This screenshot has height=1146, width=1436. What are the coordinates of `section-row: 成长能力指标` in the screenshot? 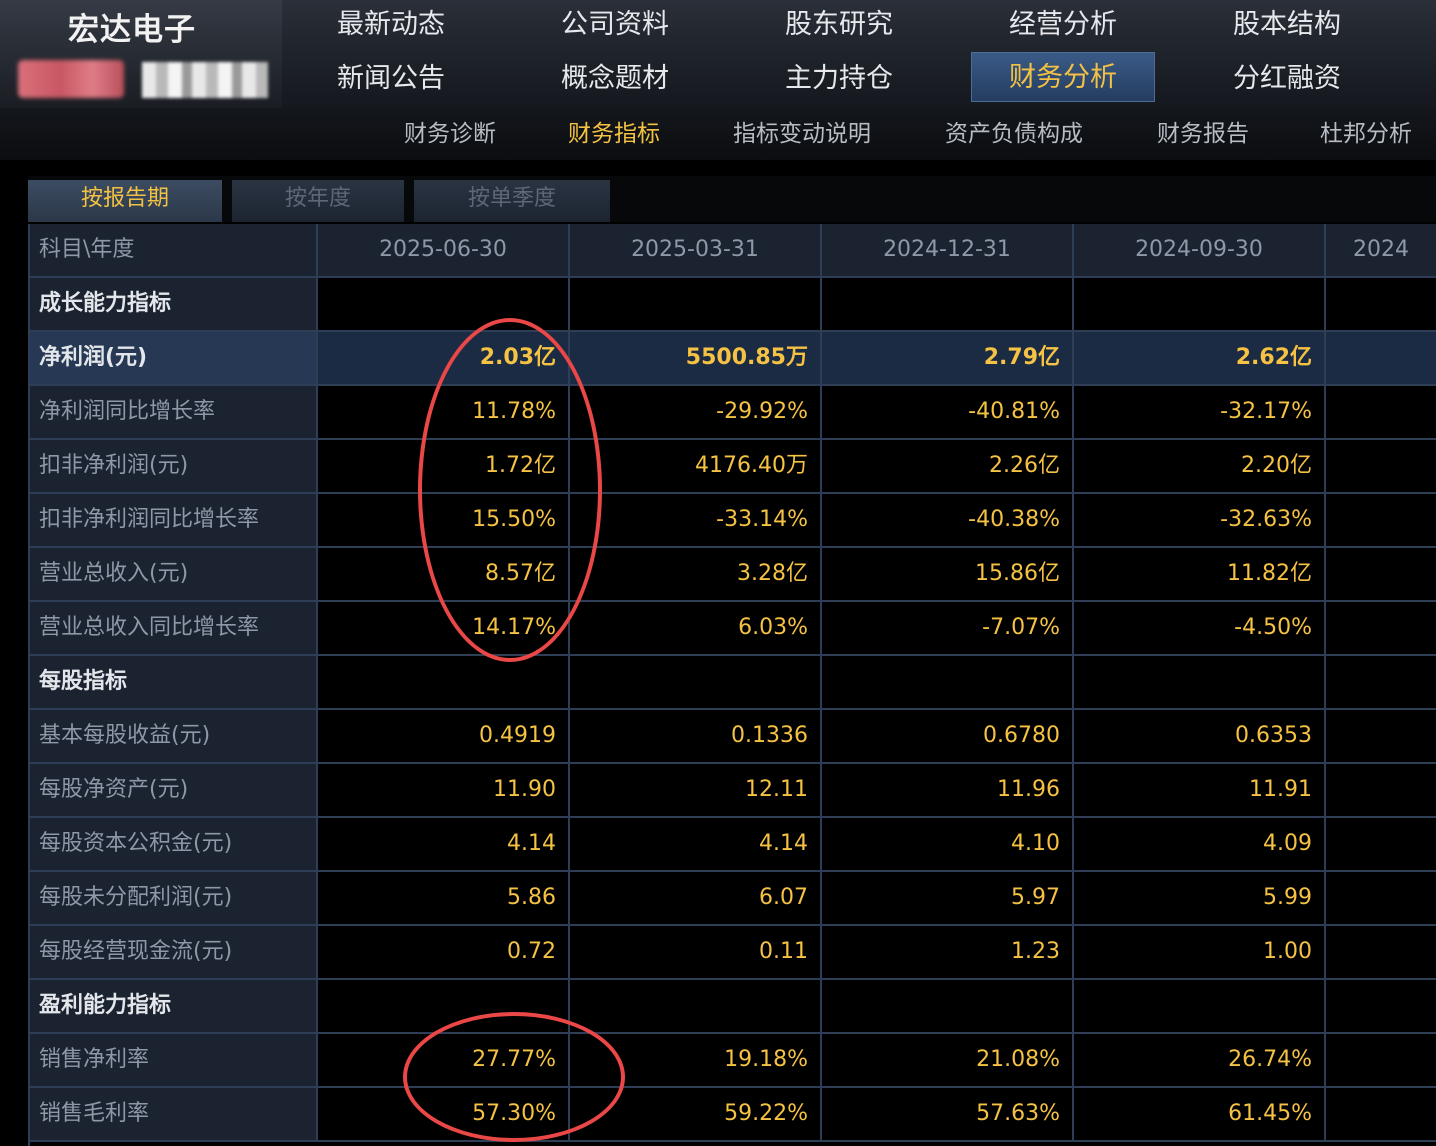 It's located at (732, 305).